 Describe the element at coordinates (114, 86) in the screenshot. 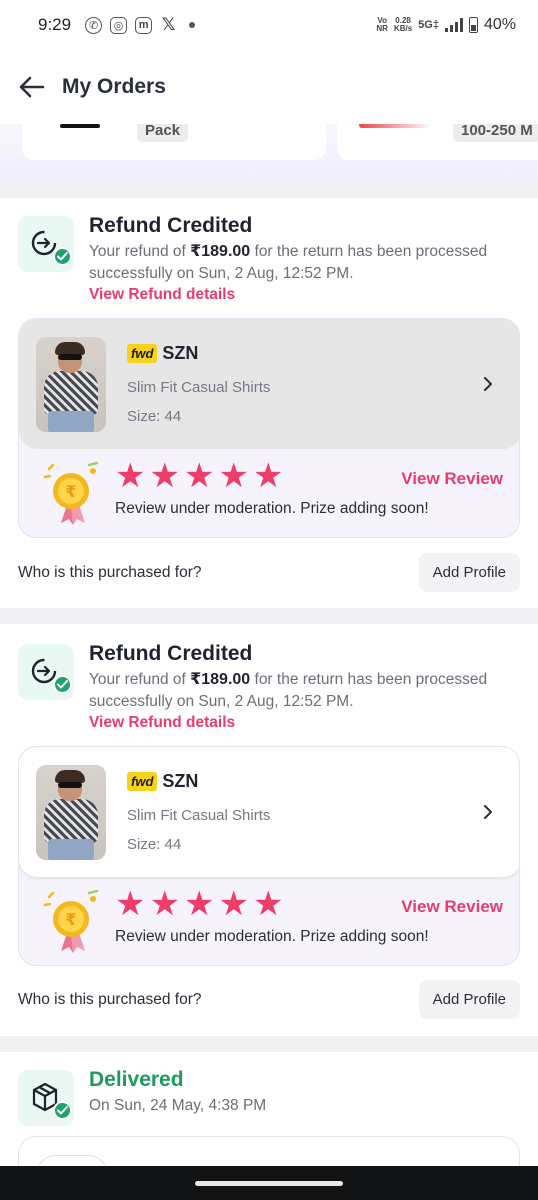

I see `page-title: My Orders` at that location.